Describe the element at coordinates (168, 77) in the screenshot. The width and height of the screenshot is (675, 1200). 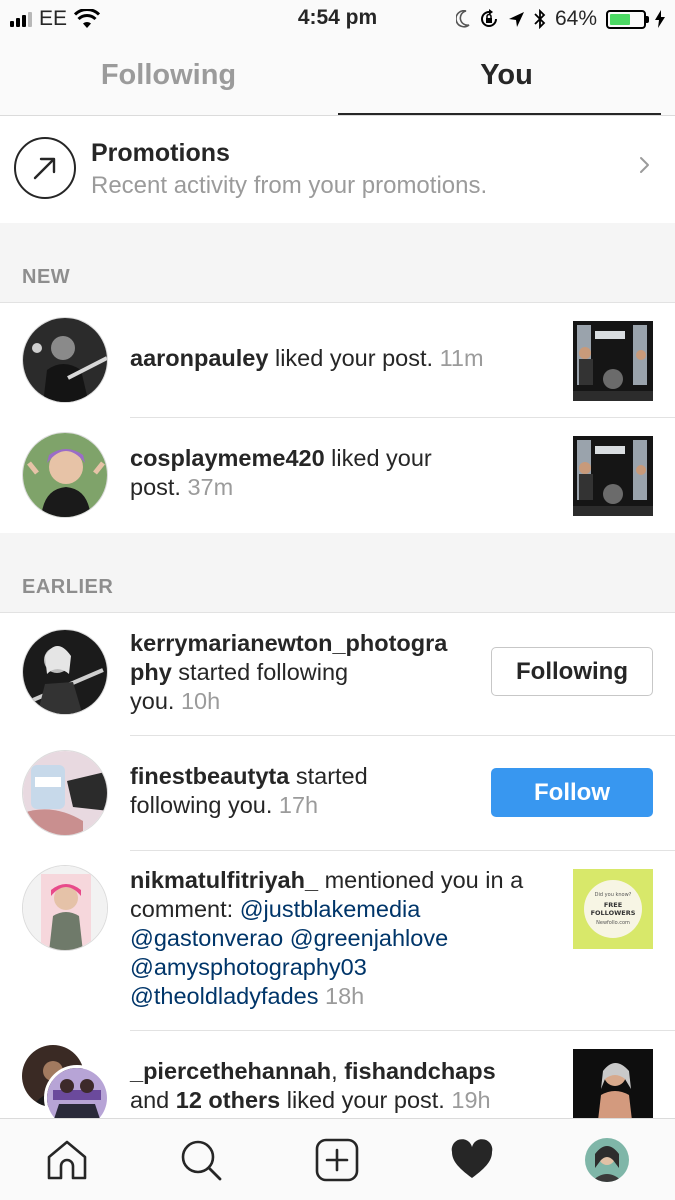
I see `tab-following: Following` at that location.